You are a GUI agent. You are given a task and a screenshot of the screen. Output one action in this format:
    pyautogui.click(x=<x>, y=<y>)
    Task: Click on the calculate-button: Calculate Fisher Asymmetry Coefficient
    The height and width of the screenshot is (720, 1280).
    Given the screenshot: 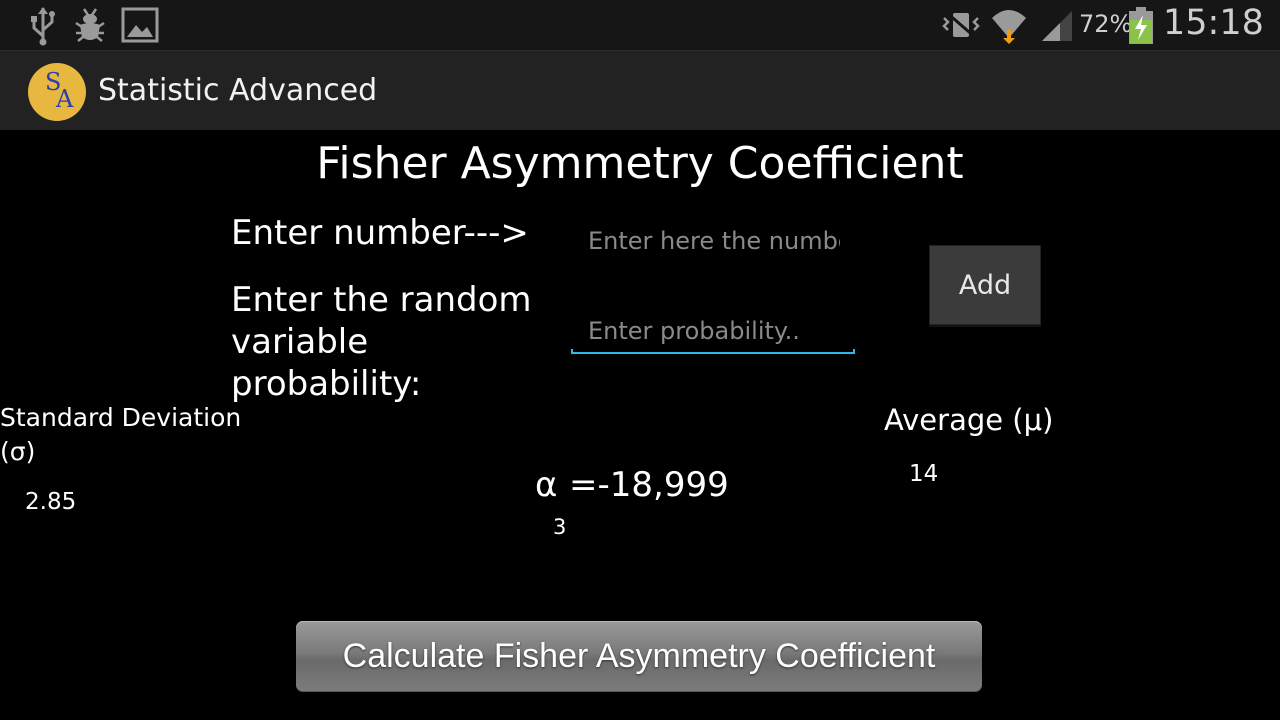 What is the action you would take?
    pyautogui.click(x=639, y=656)
    